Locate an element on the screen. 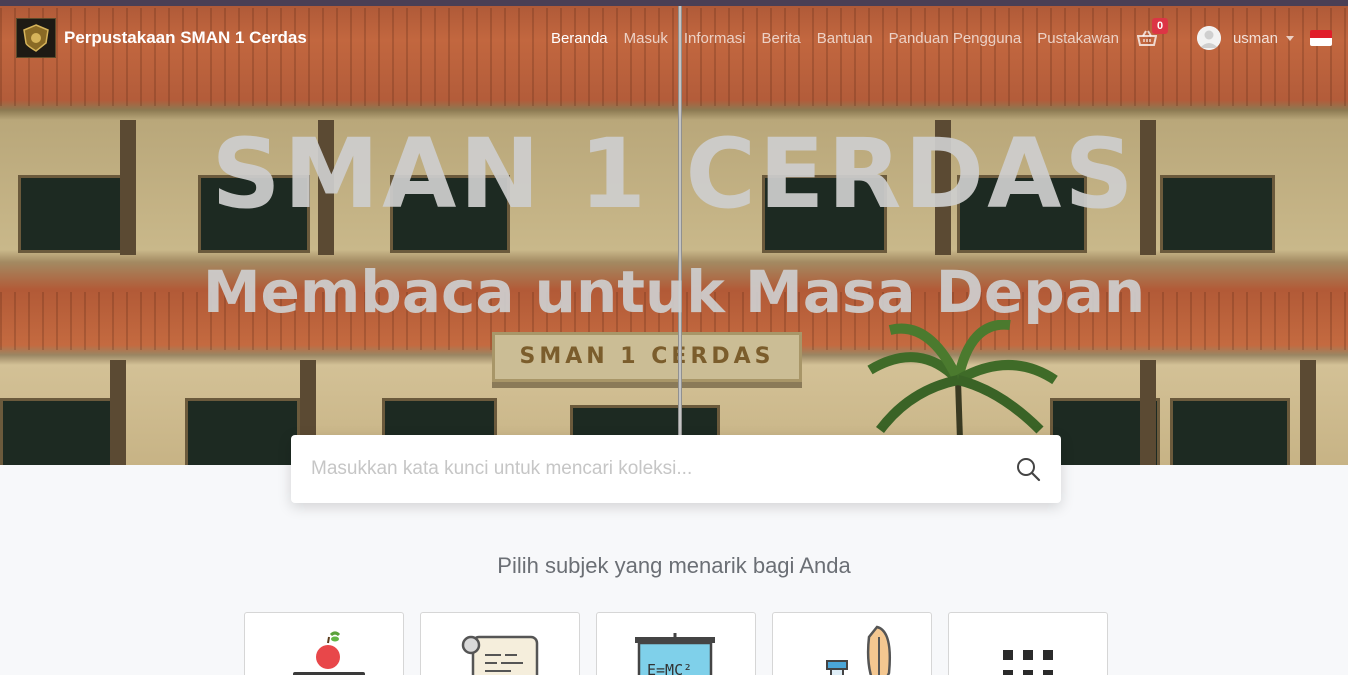  building-sign: SMAN 1 CERDAS is located at coordinates (647, 357).